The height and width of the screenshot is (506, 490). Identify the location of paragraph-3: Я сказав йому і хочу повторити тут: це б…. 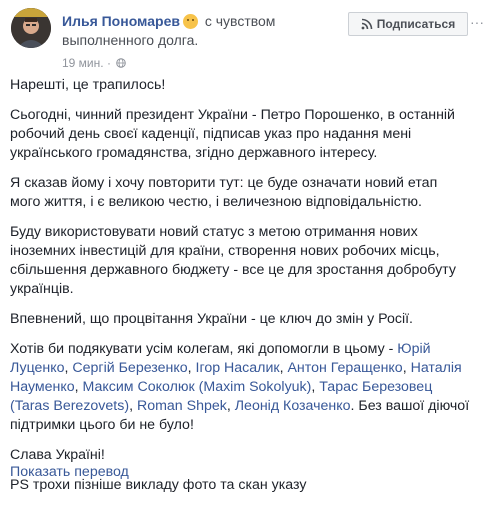
(224, 192).